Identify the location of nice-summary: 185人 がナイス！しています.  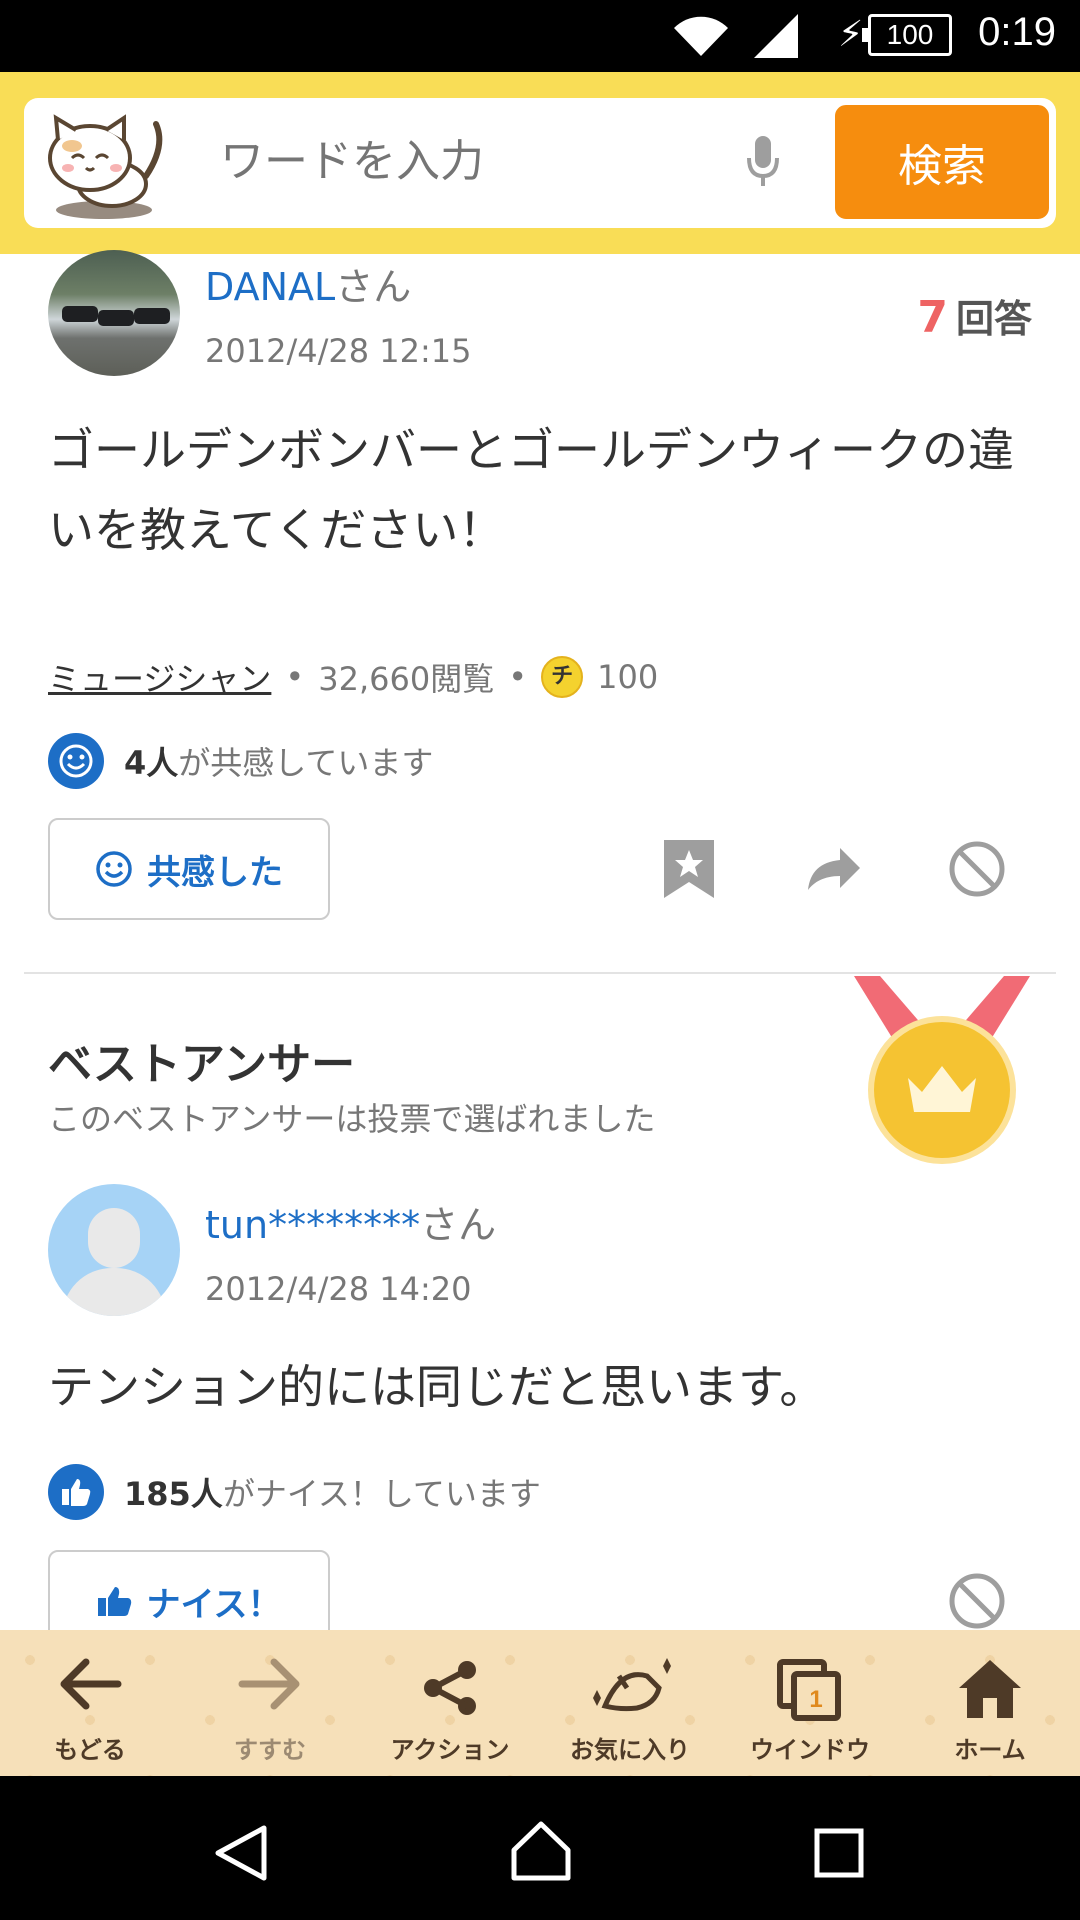
(294, 1492).